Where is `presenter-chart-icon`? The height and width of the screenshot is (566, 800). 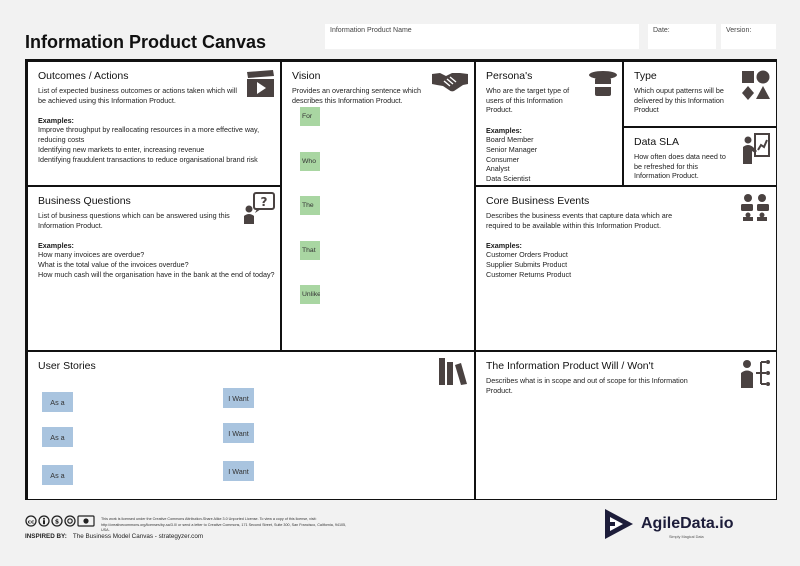 presenter-chart-icon is located at coordinates (756, 148).